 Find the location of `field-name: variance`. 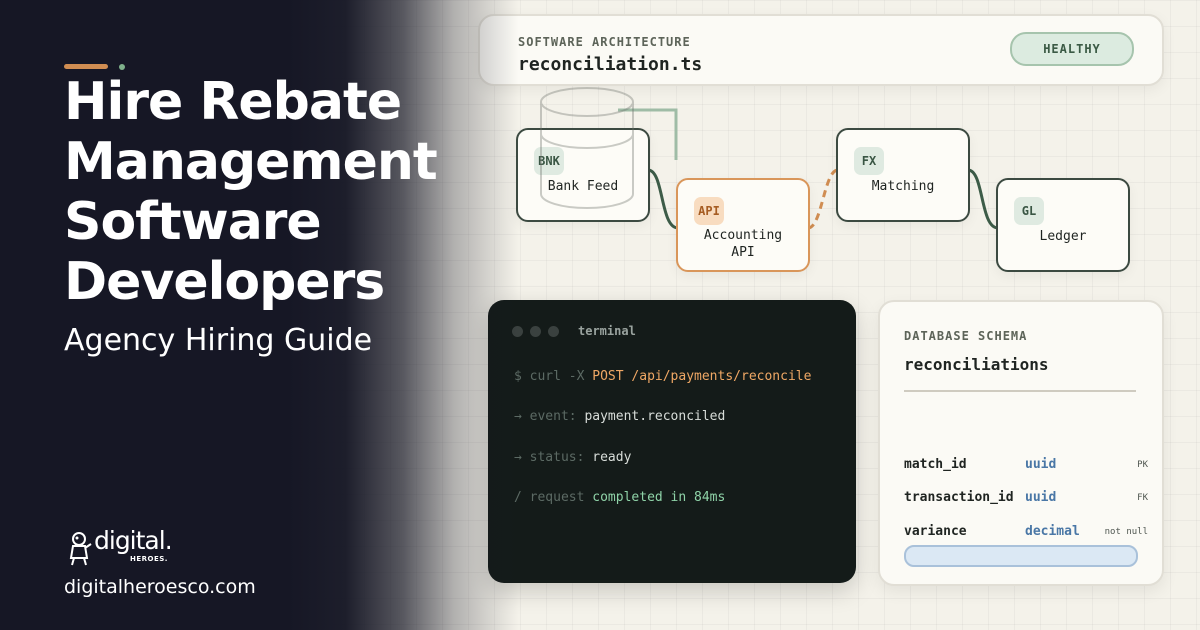

field-name: variance is located at coordinates (935, 531).